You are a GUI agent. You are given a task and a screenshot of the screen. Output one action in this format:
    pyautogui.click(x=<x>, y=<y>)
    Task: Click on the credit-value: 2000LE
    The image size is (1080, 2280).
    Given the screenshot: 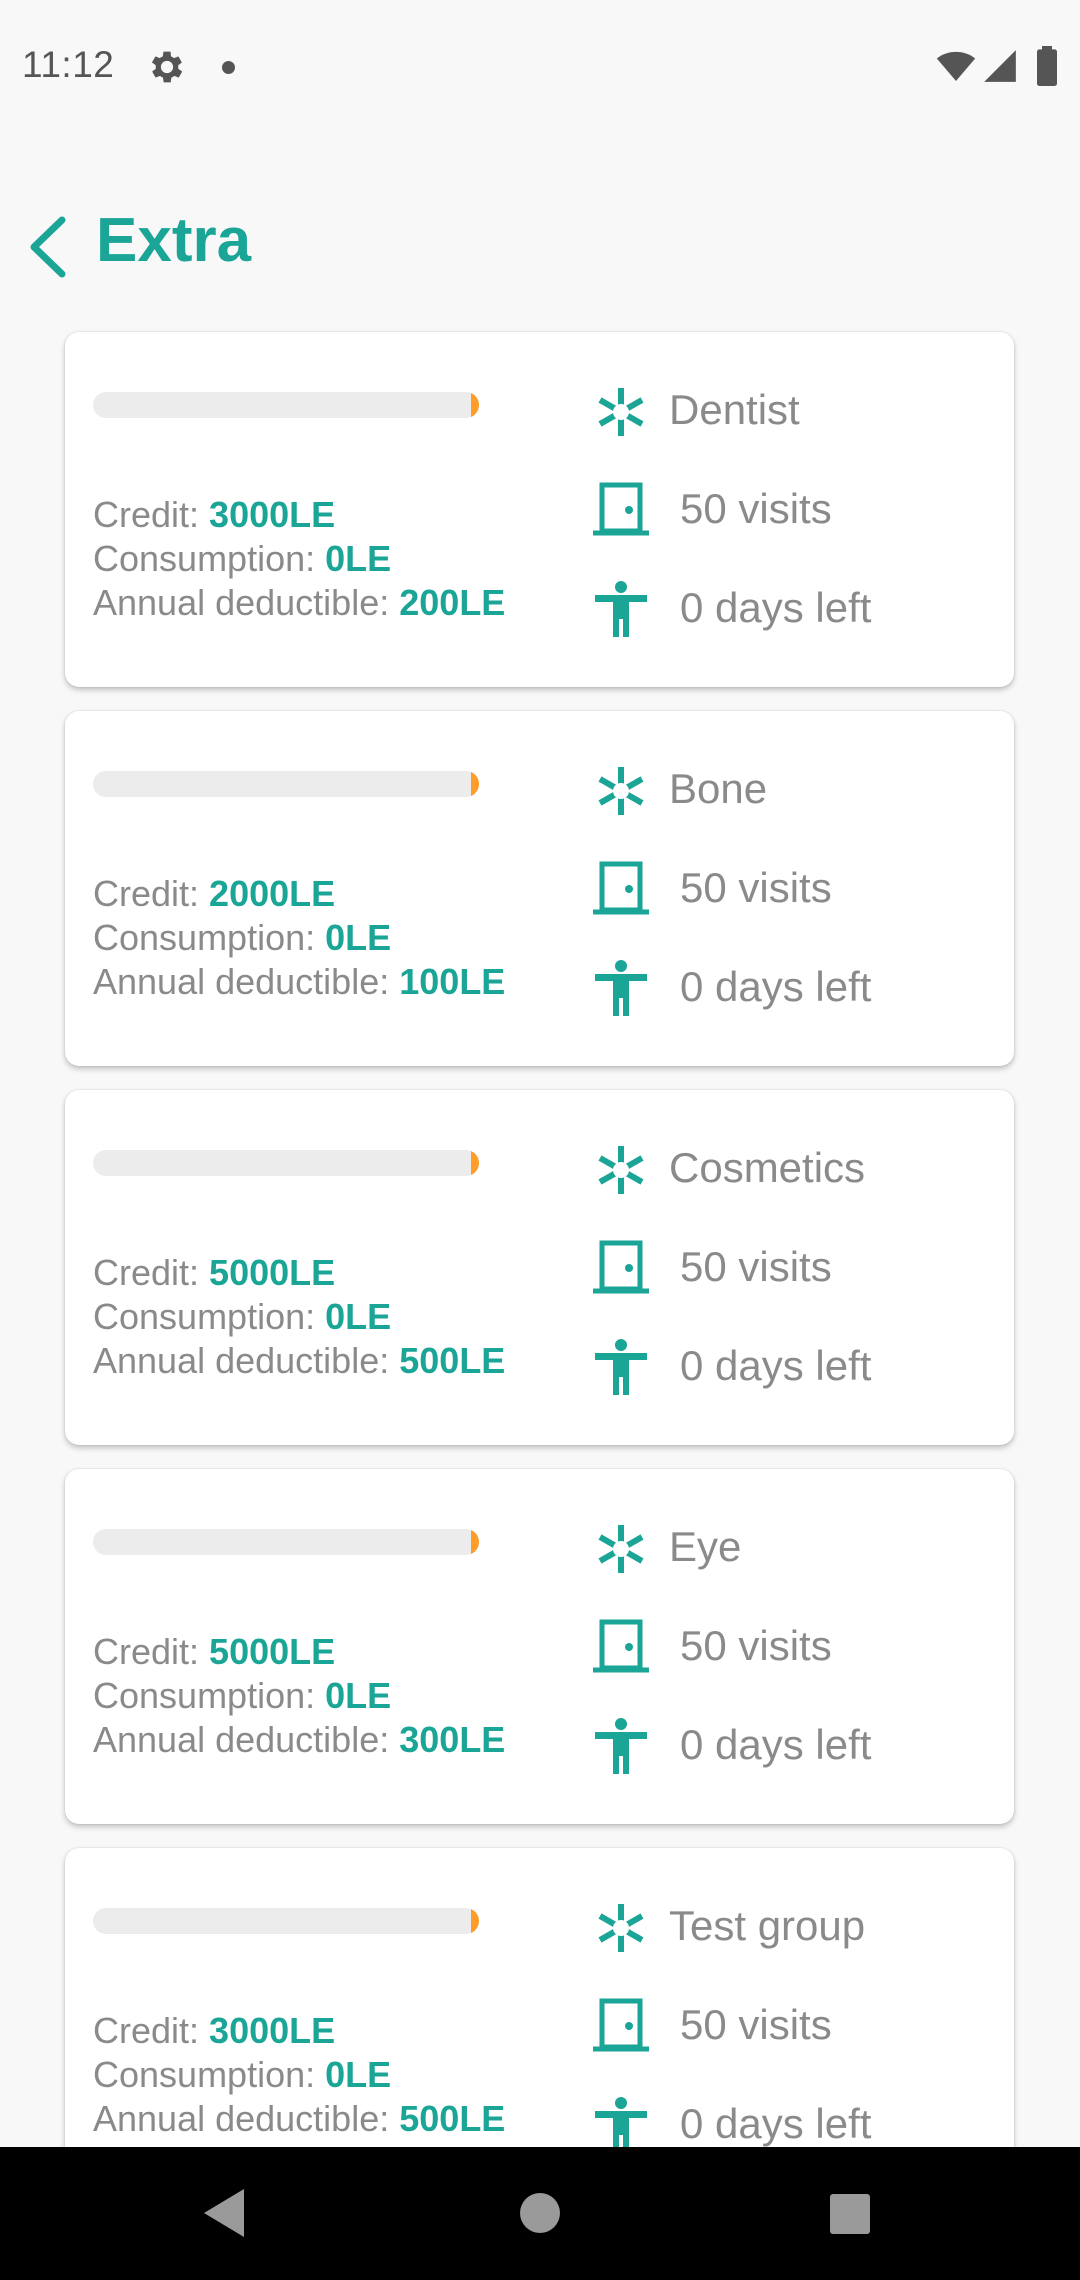 What is the action you would take?
    pyautogui.click(x=272, y=893)
    